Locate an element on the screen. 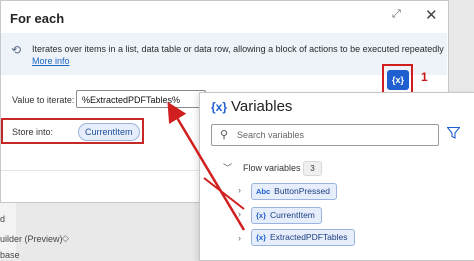 Image resolution: width=474 pixels, height=261 pixels. loop-icon: ⟲ is located at coordinates (16, 50).